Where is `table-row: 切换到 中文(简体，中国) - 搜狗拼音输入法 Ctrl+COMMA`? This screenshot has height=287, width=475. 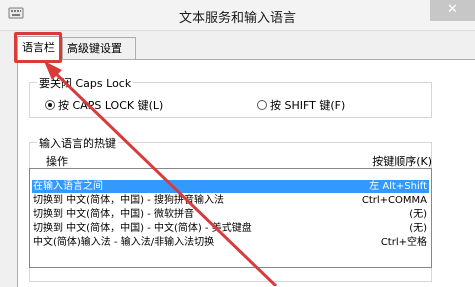
table-row: 切换到 中文(简体，中国) - 搜狗拼音输入法 Ctrl+COMMA is located at coordinates (230, 200).